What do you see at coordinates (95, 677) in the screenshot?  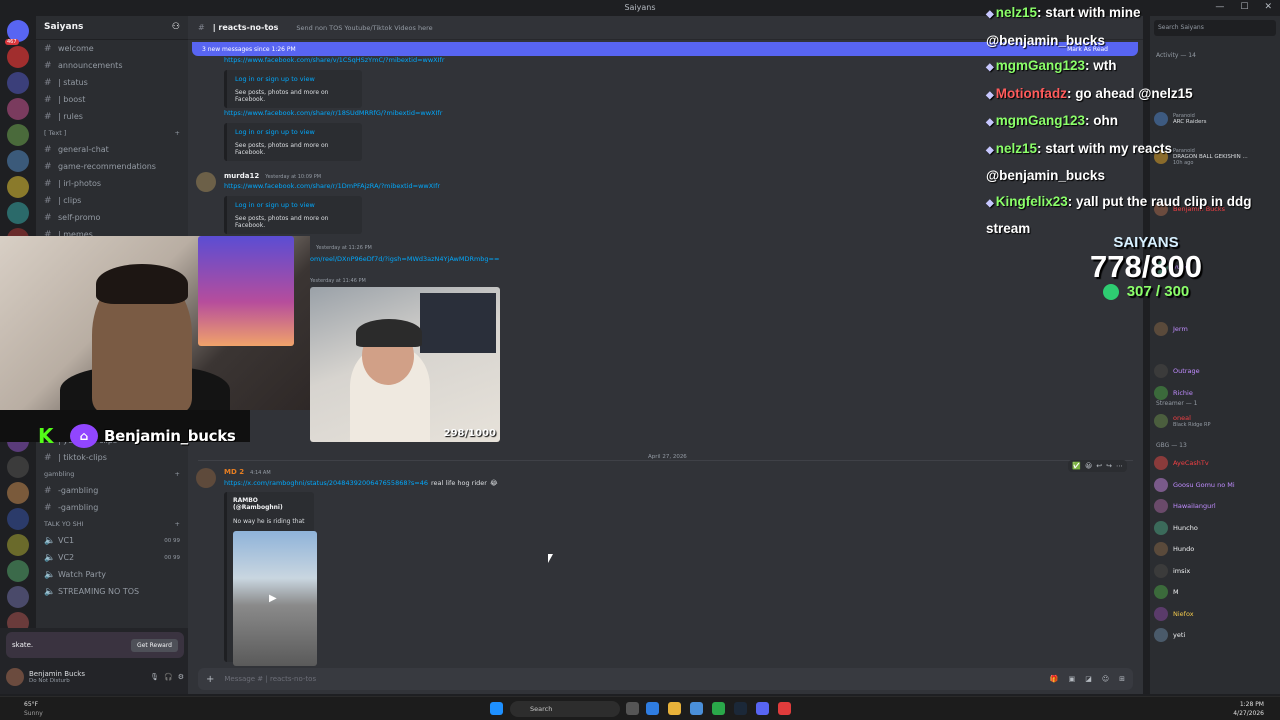 I see `current-user: Benjamin Bucks Do Not Disturb 🎙 🎧 ⚙` at bounding box center [95, 677].